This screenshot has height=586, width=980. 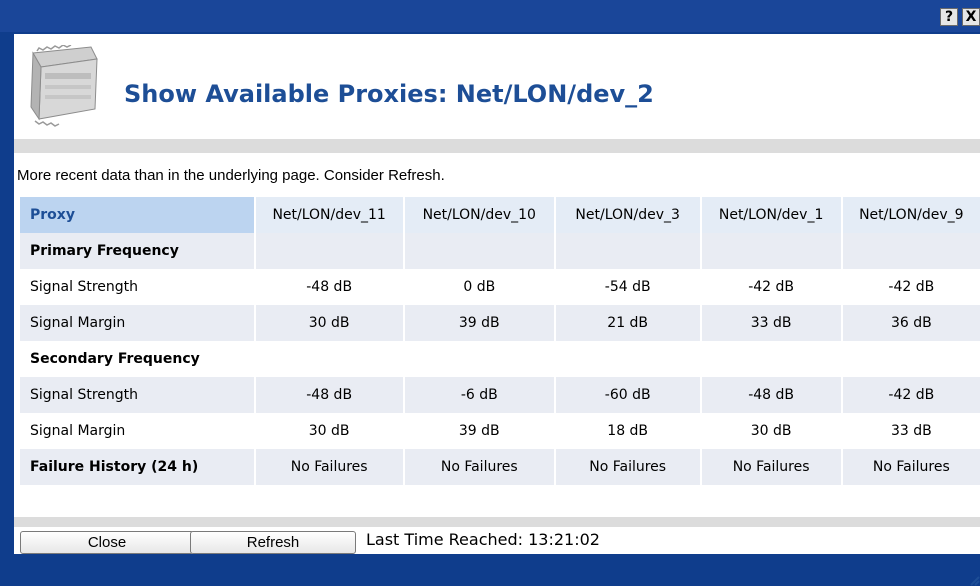 What do you see at coordinates (273, 542) in the screenshot?
I see `refresh-button: Refresh` at bounding box center [273, 542].